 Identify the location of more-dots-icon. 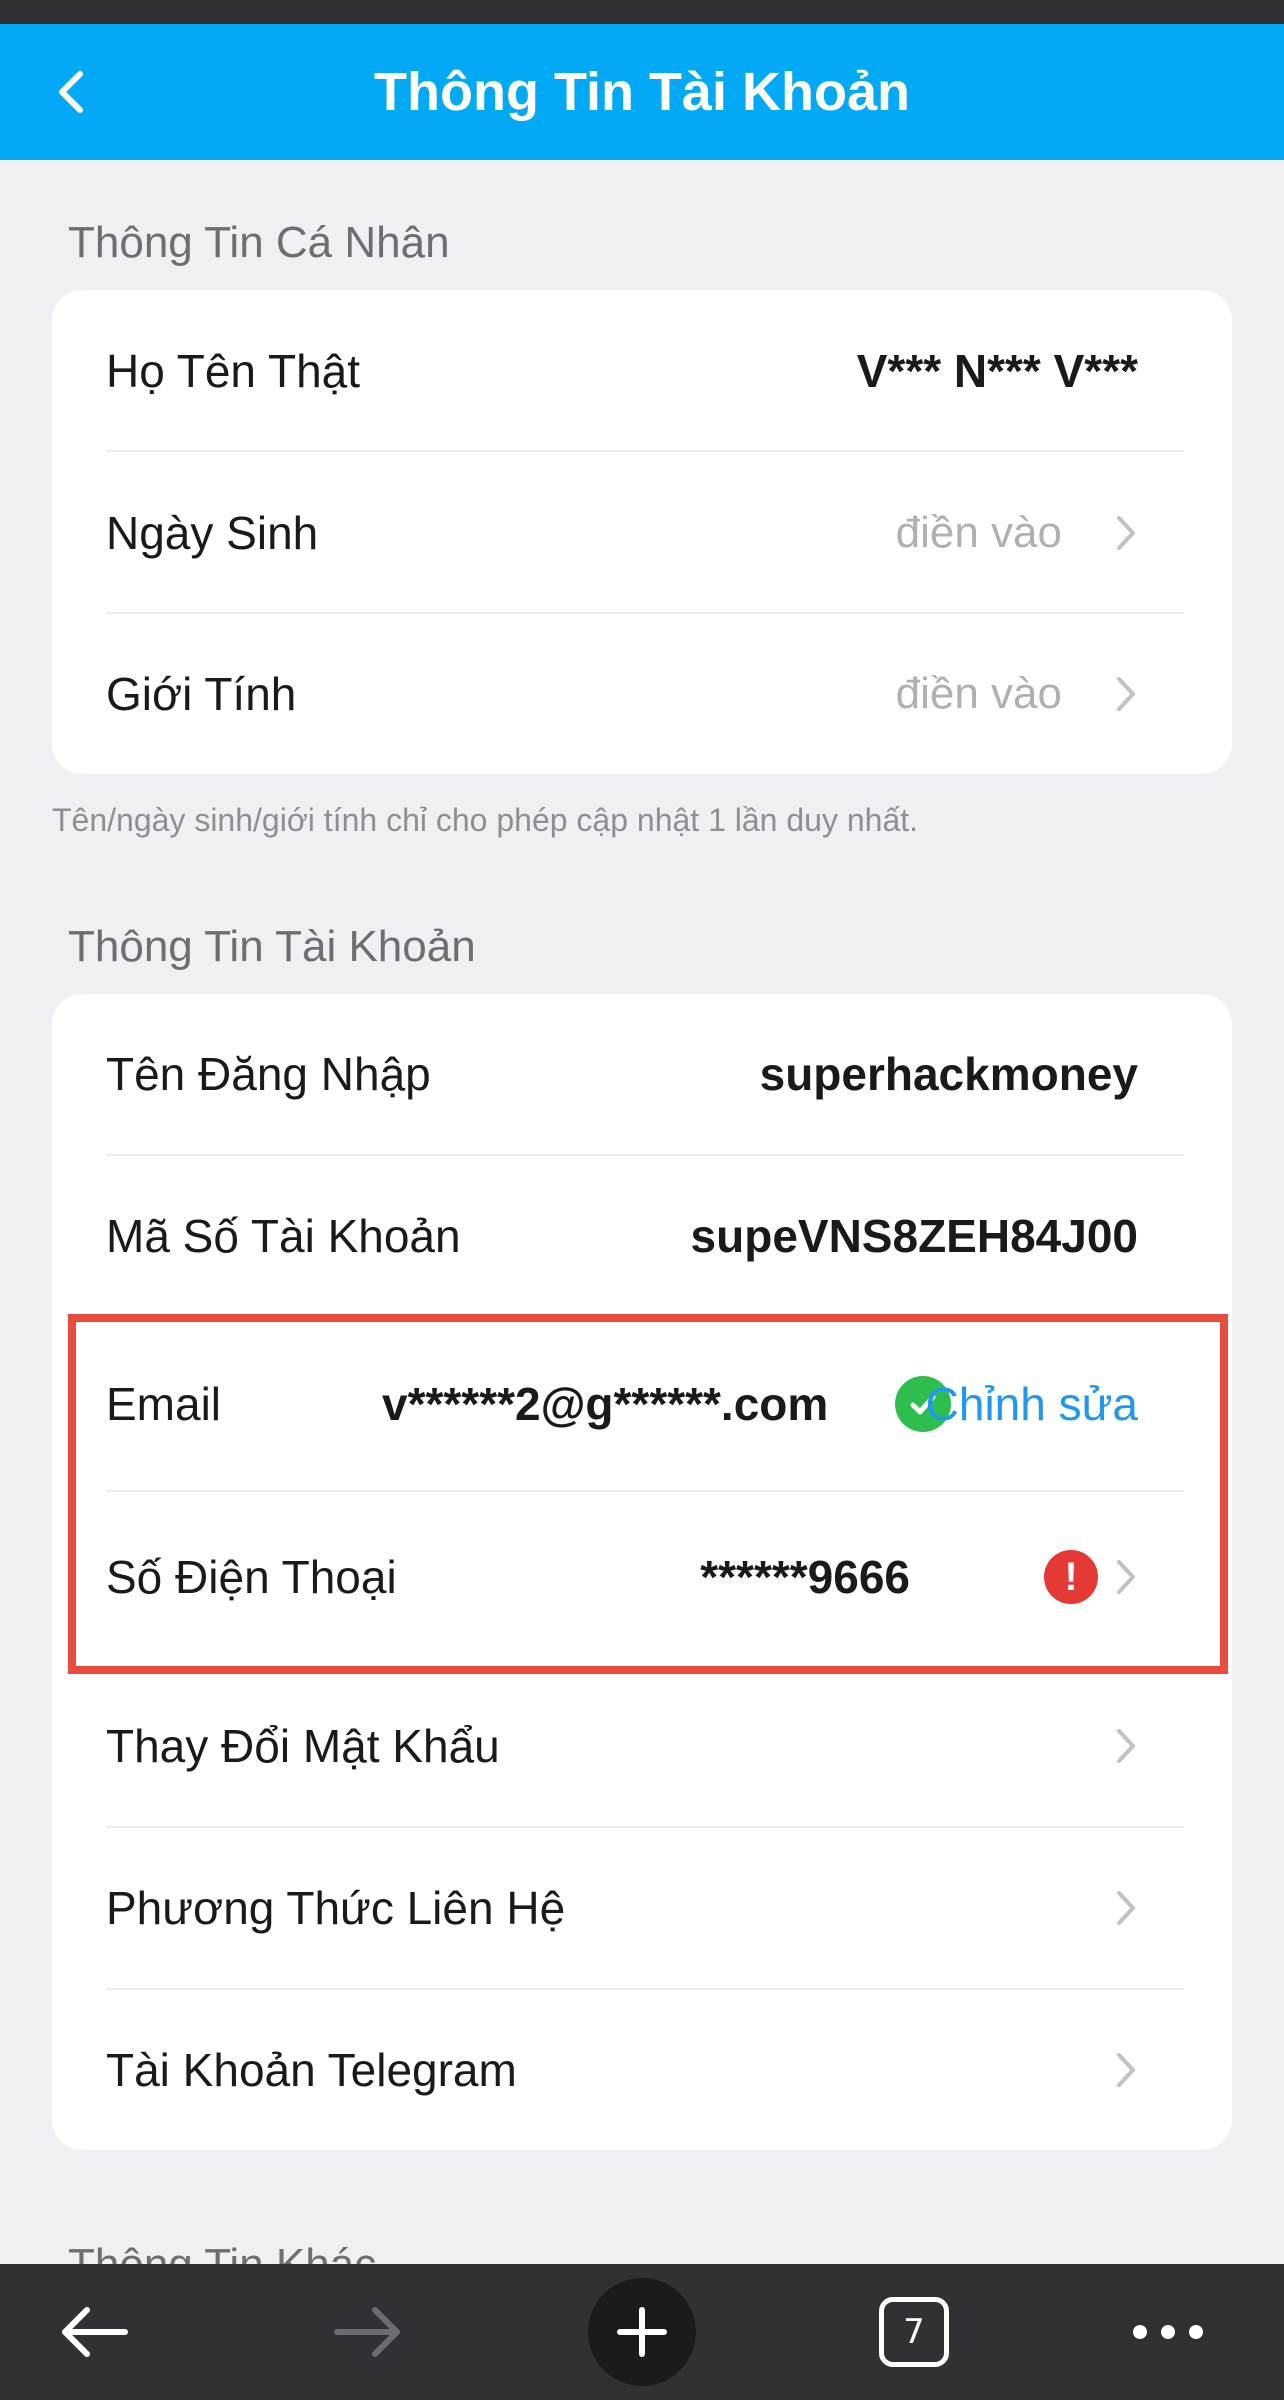
(1168, 2332).